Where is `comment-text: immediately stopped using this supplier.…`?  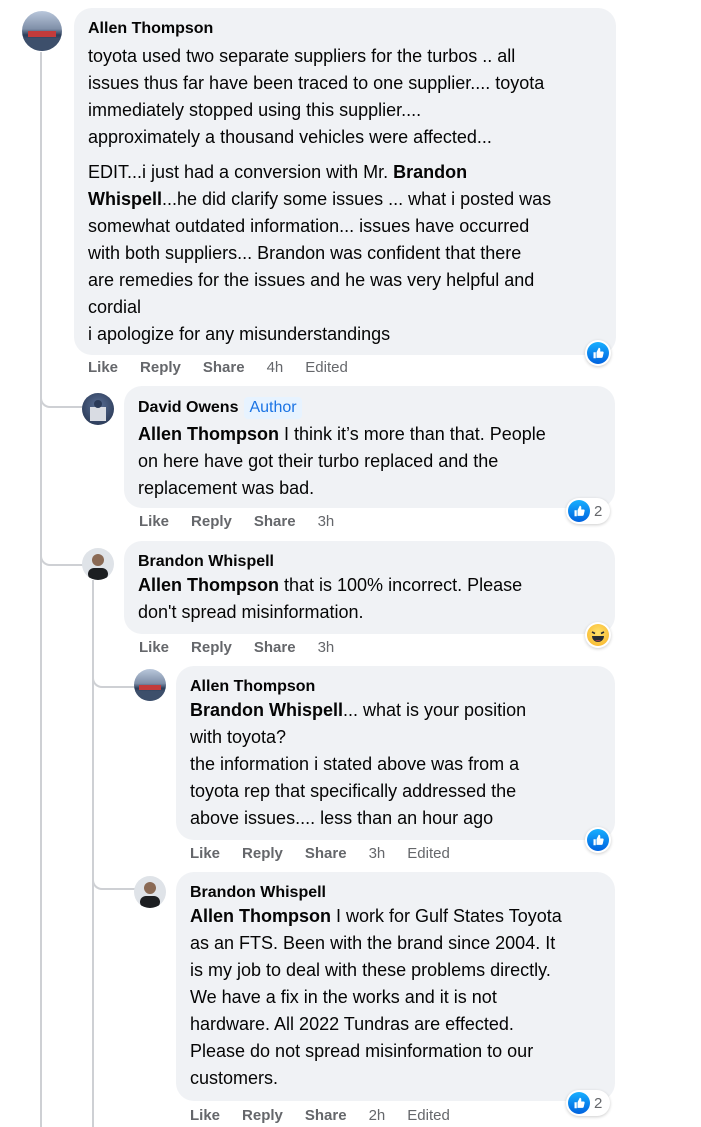
comment-text: immediately stopped using this supplier.… is located at coordinates (255, 110).